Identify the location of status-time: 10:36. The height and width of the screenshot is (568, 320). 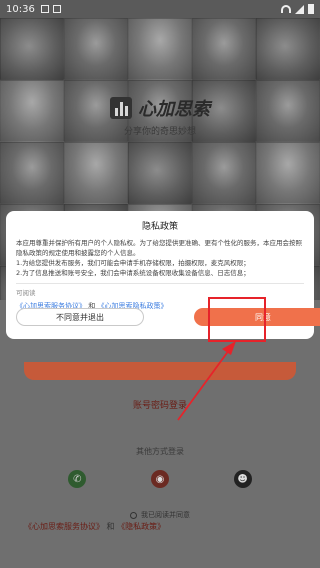
(20, 9).